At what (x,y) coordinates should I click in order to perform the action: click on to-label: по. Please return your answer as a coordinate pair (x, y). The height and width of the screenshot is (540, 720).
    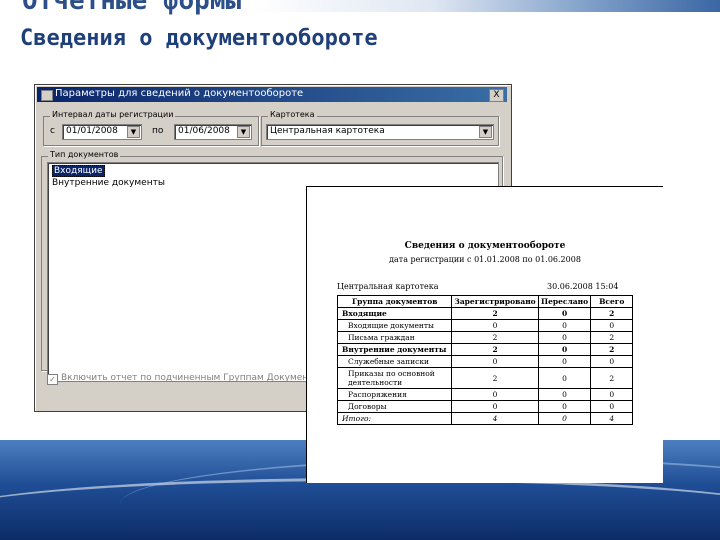
    Looking at the image, I should click on (158, 131).